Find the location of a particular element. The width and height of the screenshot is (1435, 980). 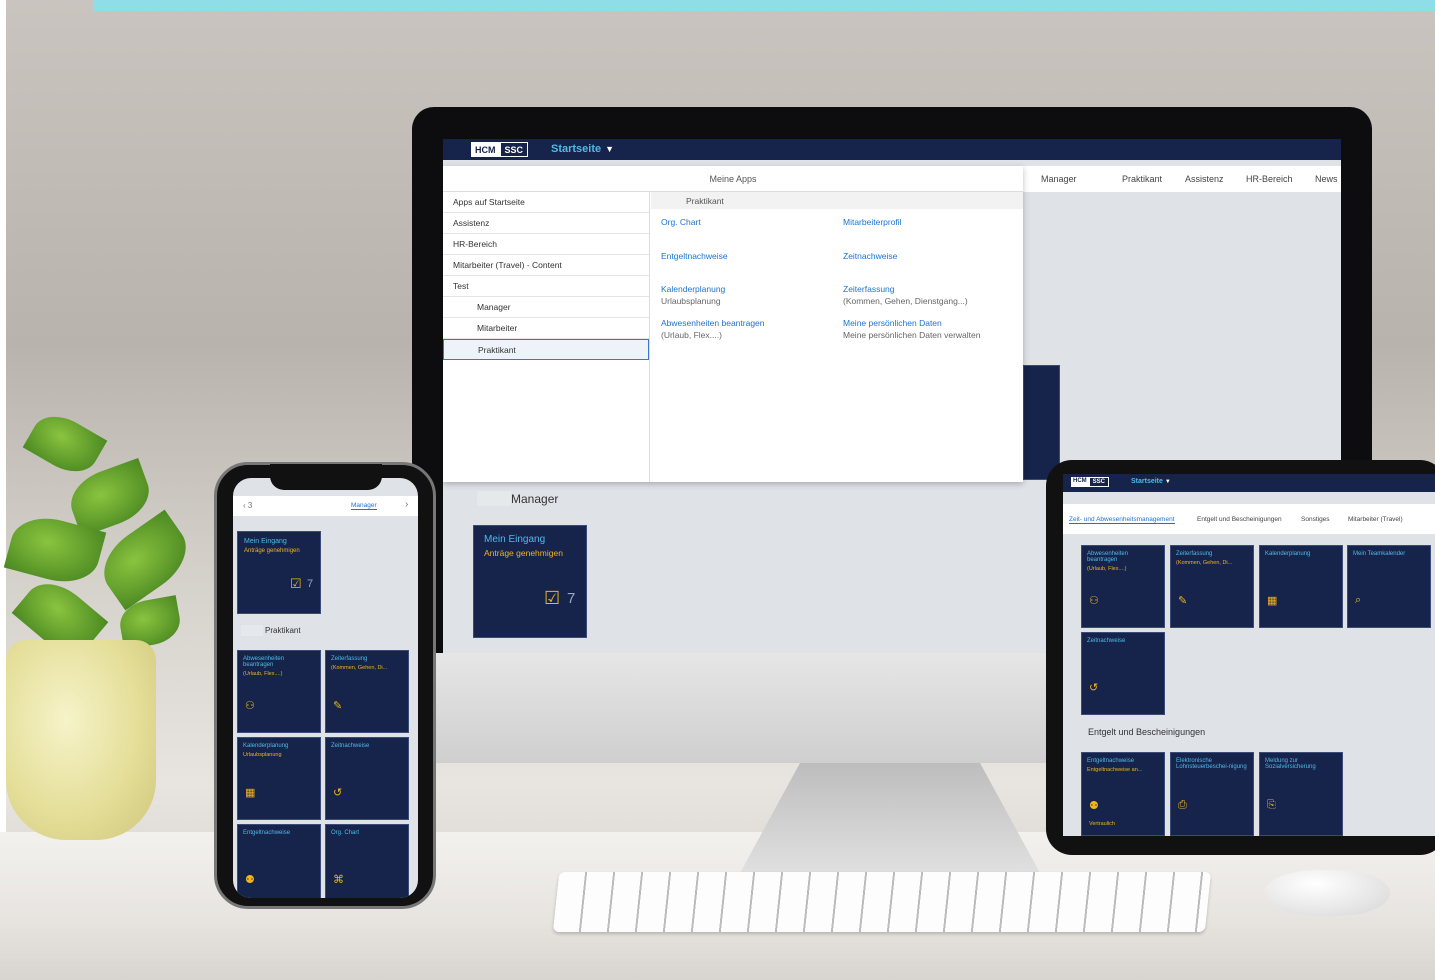

menu-app-group-header: Praktikant is located at coordinates (837, 200).